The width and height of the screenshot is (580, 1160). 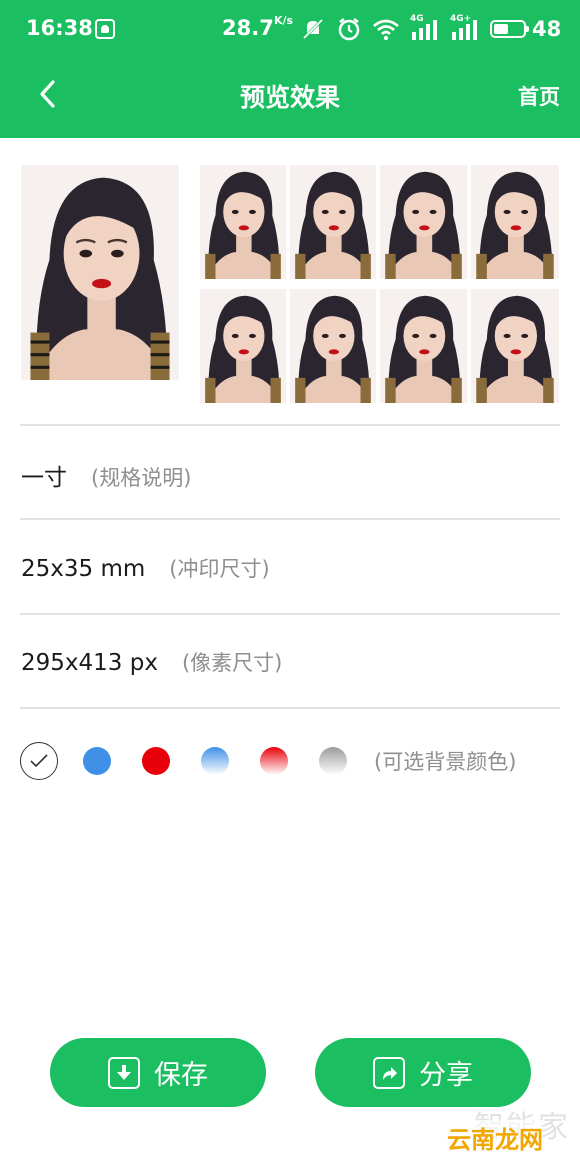 What do you see at coordinates (219, 569) in the screenshot?
I see `print-size-hint: (冲印尺寸)` at bounding box center [219, 569].